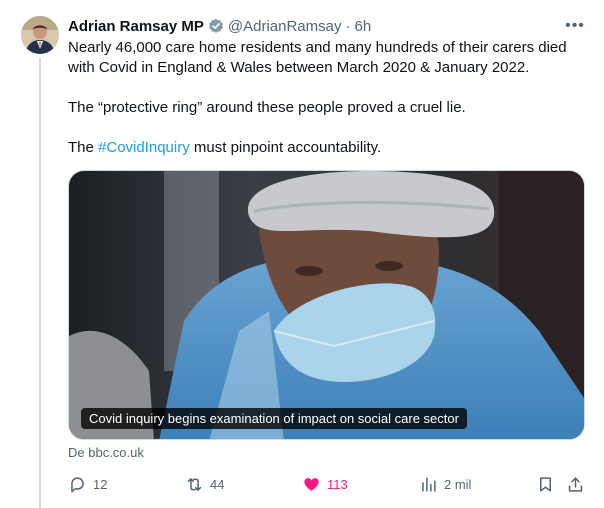 The height and width of the screenshot is (508, 604). Describe the element at coordinates (285, 26) in the screenshot. I see `author-handle: @AdrianRamsay` at that location.